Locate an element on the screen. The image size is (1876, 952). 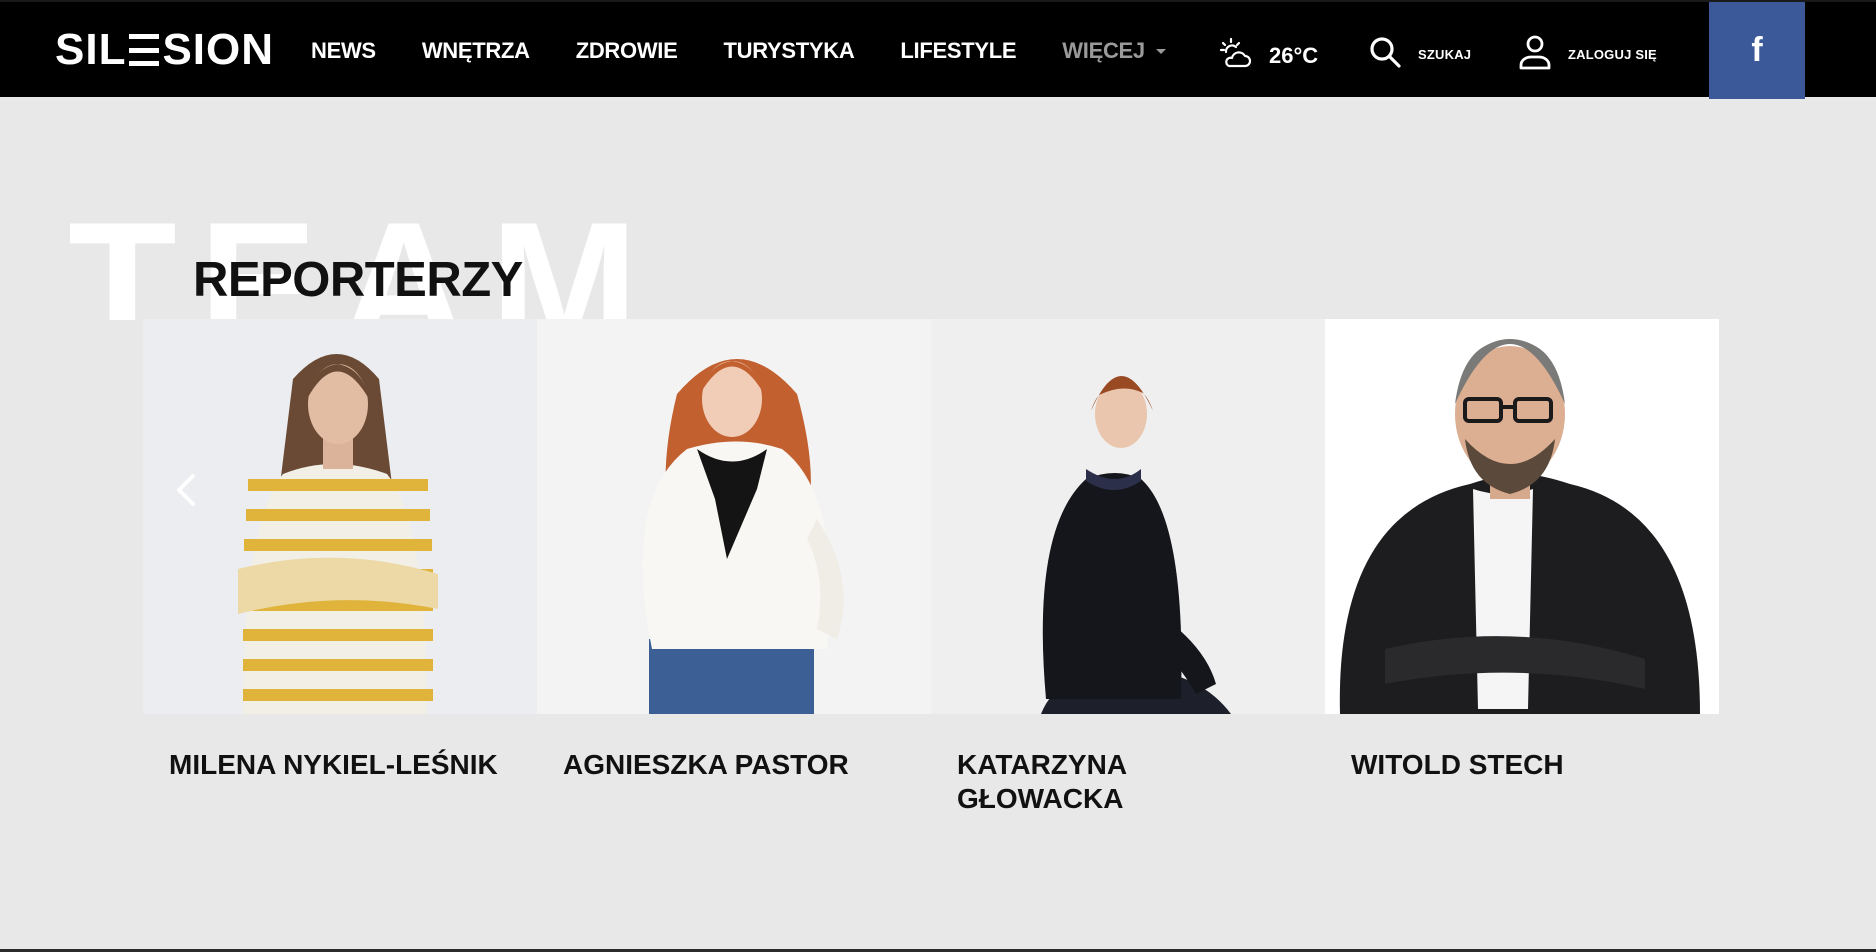
silesion-logo: SIL SION is located at coordinates (164, 49).